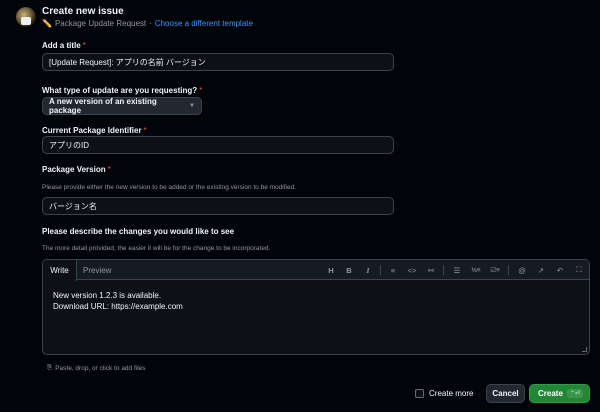 This screenshot has height=412, width=600. What do you see at coordinates (118, 306) in the screenshot?
I see `editor-line: Download URL: https://example.com` at bounding box center [118, 306].